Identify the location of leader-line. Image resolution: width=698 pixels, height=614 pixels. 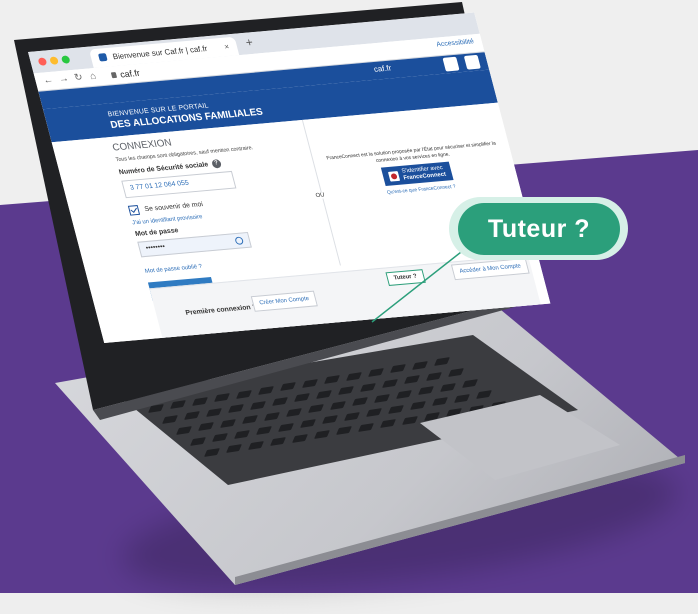
(421, 283).